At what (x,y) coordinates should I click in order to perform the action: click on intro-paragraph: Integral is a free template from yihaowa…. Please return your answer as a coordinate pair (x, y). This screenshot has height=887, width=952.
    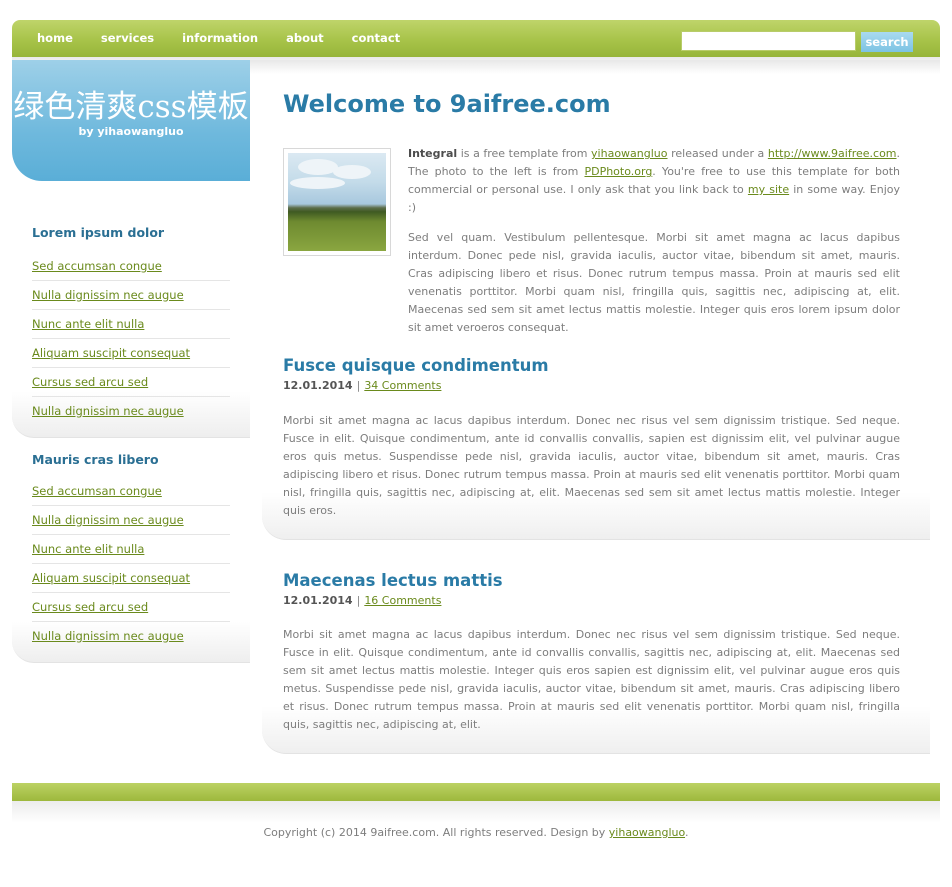
    Looking at the image, I should click on (654, 181).